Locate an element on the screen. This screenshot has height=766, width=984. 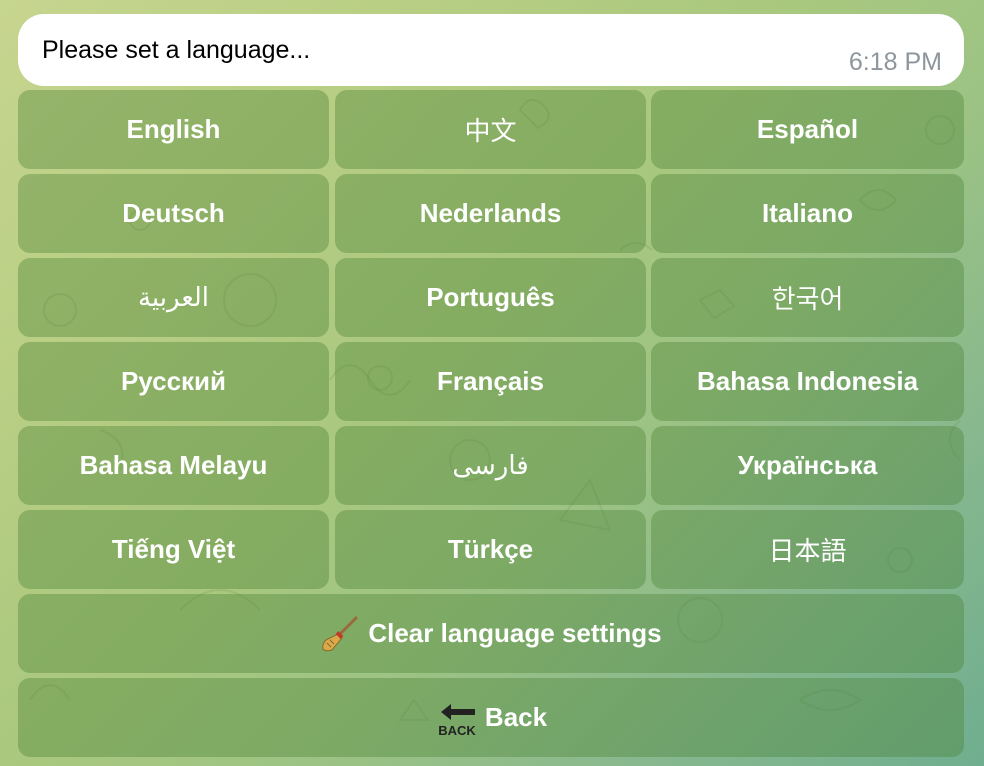
button-label: Français is located at coordinates (490, 381).